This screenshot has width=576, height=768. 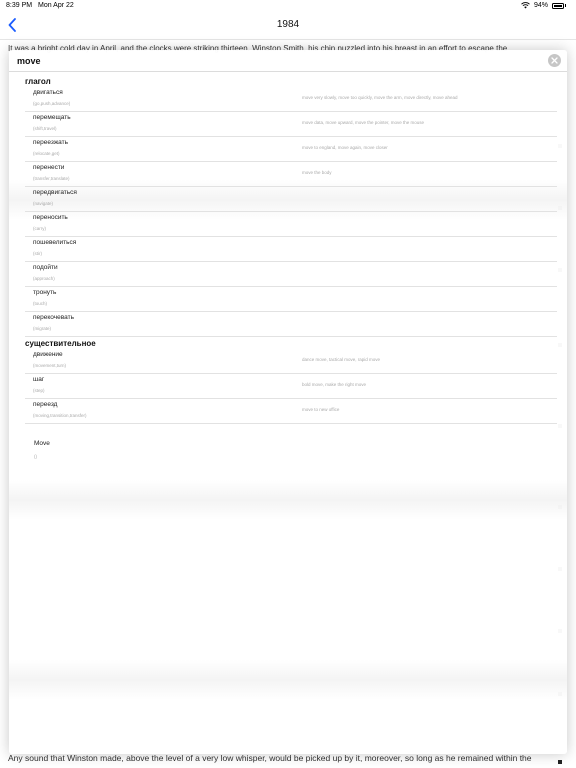 I want to click on entry-word: перенести, so click(x=49, y=167).